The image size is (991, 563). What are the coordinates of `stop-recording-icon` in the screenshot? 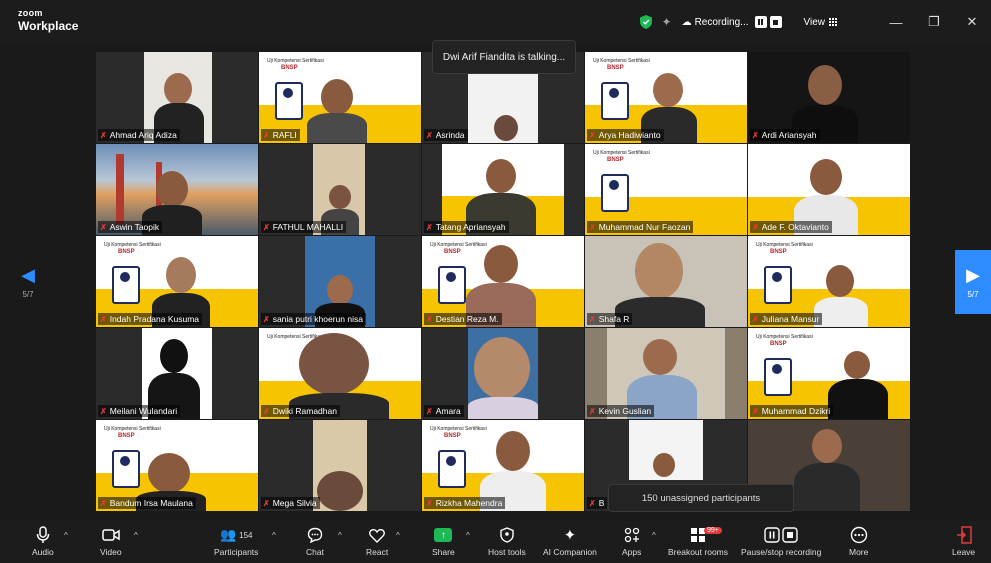 It's located at (775, 22).